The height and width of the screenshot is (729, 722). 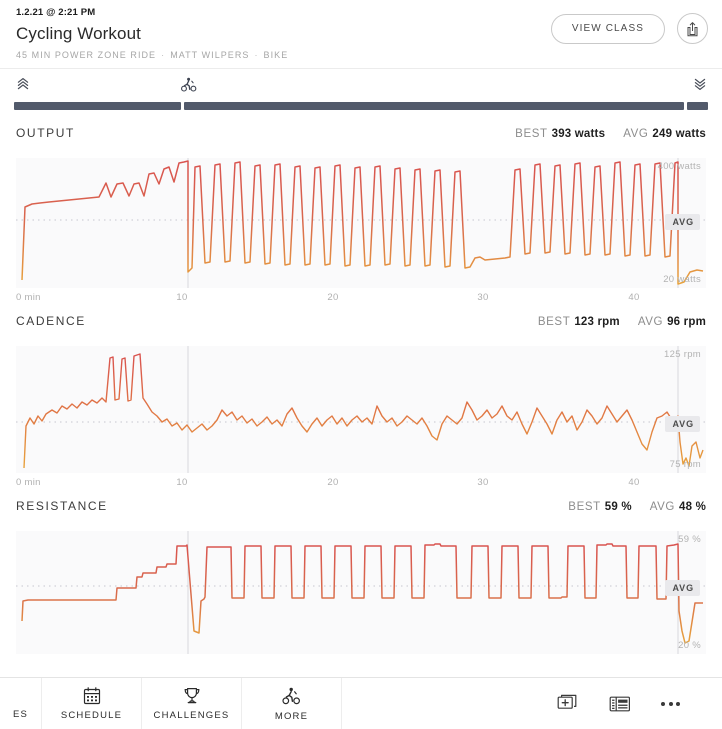 I want to click on output-x-tick-40: 40, so click(x=634, y=297).